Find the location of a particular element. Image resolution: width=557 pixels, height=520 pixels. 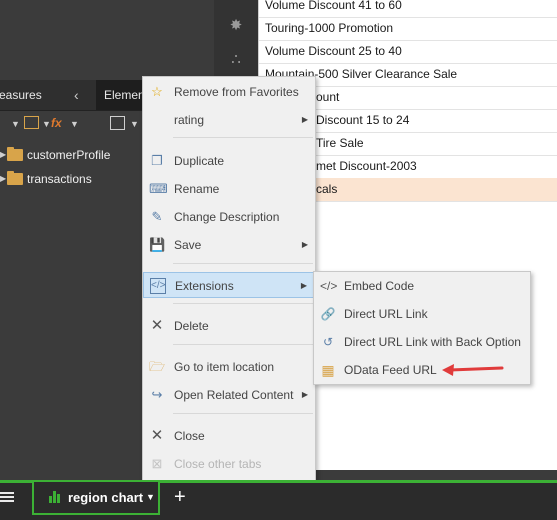

hamburger-menu-icon is located at coordinates (7, 497).